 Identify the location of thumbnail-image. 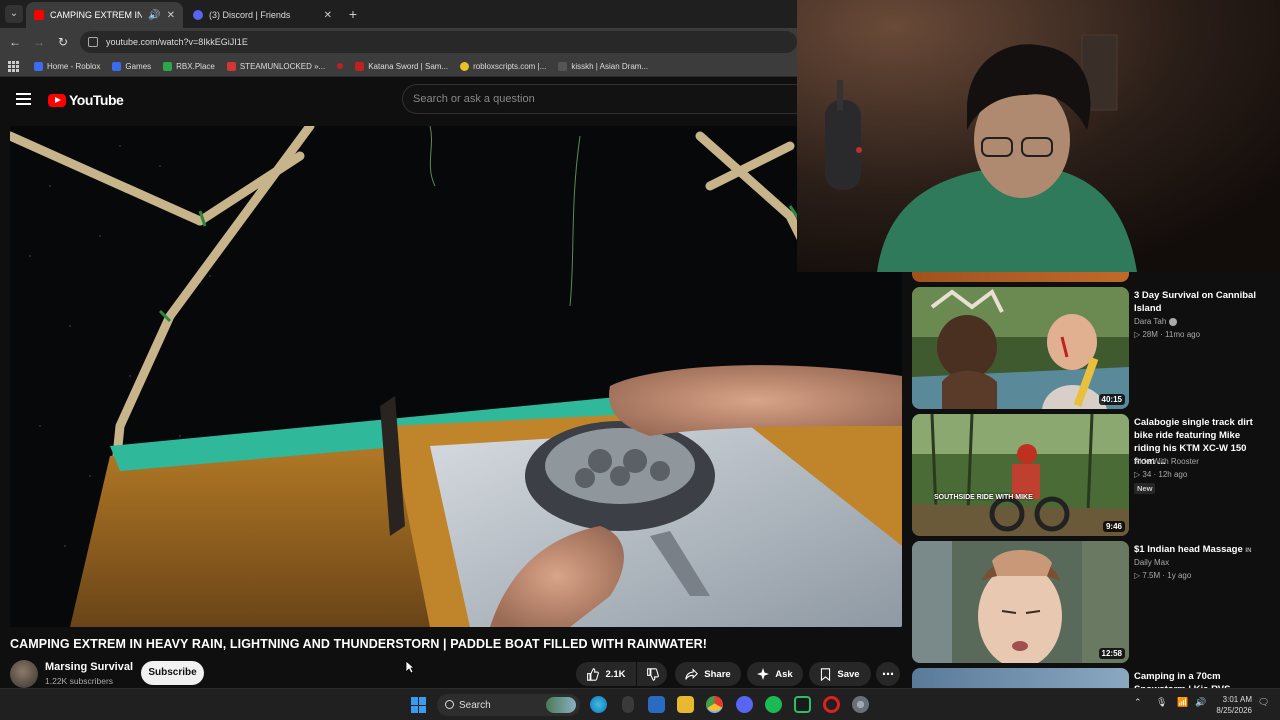
(1020, 348).